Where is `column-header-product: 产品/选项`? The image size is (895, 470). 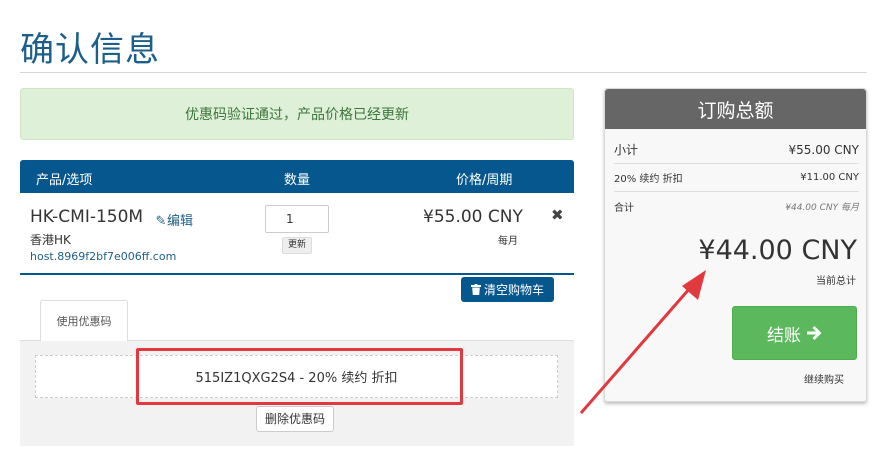
column-header-product: 产品/选项 is located at coordinates (64, 180).